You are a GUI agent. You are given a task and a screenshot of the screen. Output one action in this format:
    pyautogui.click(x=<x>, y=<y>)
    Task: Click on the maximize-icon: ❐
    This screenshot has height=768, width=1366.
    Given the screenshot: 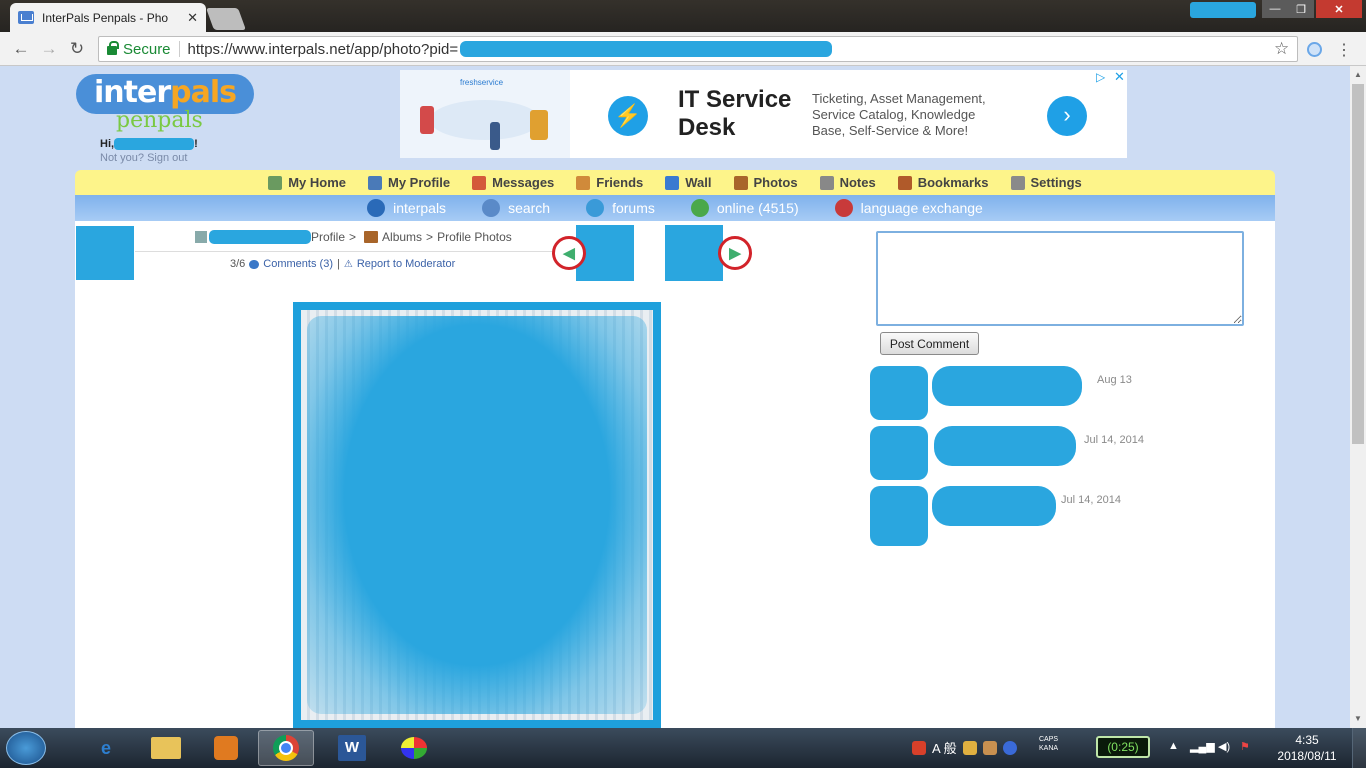 What is the action you would take?
    pyautogui.click(x=1301, y=9)
    